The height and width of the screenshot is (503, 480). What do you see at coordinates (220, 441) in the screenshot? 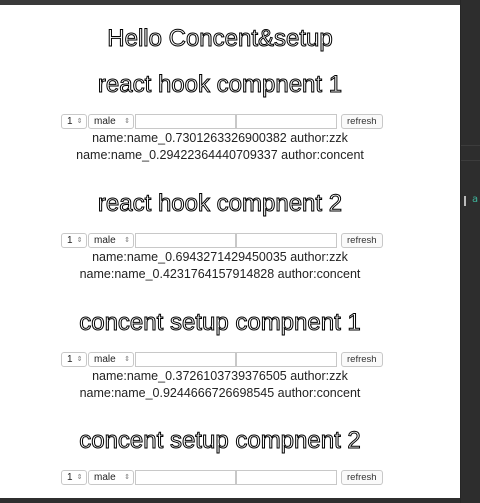
I see `section-heading: concent setup compnent 2` at bounding box center [220, 441].